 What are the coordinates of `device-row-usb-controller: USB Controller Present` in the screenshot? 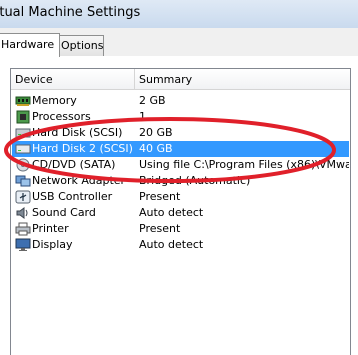 It's located at (180, 197).